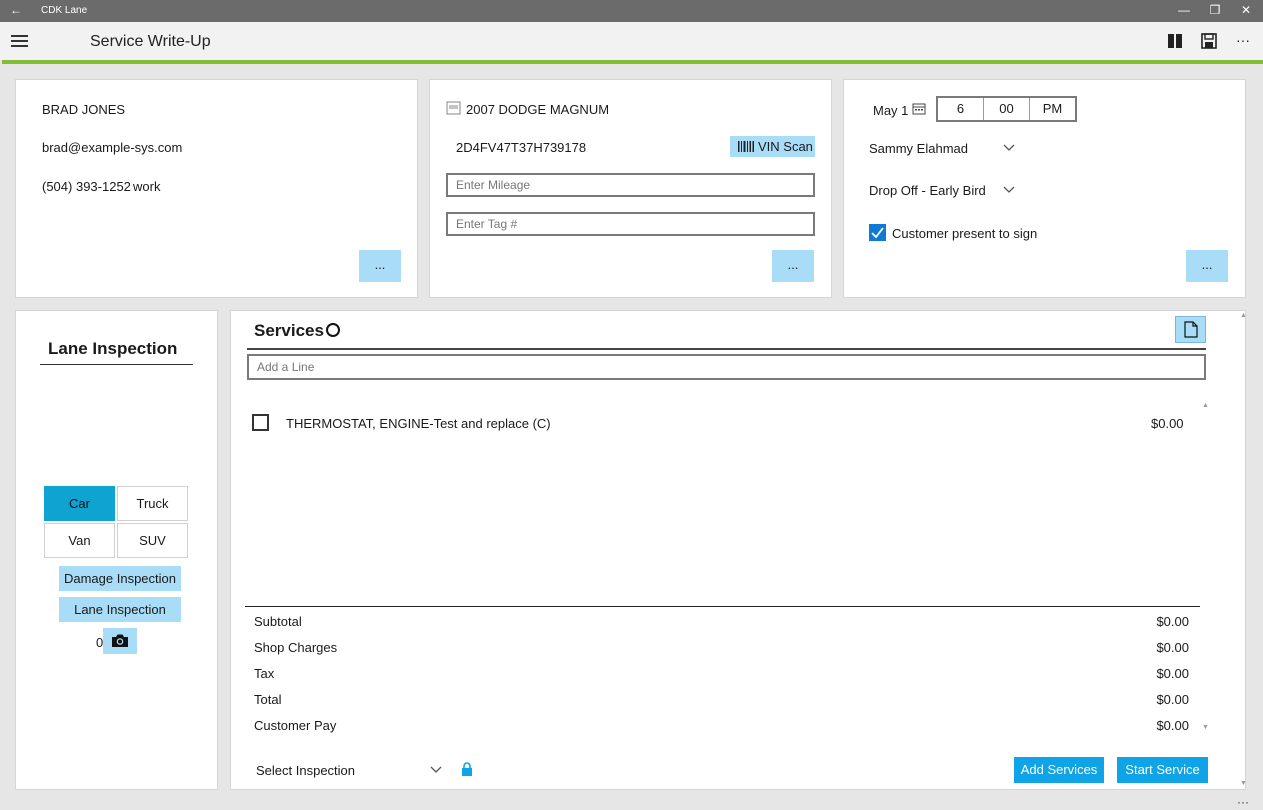  I want to click on summary-shop-charges: Shop Charges $0.00, so click(721, 647).